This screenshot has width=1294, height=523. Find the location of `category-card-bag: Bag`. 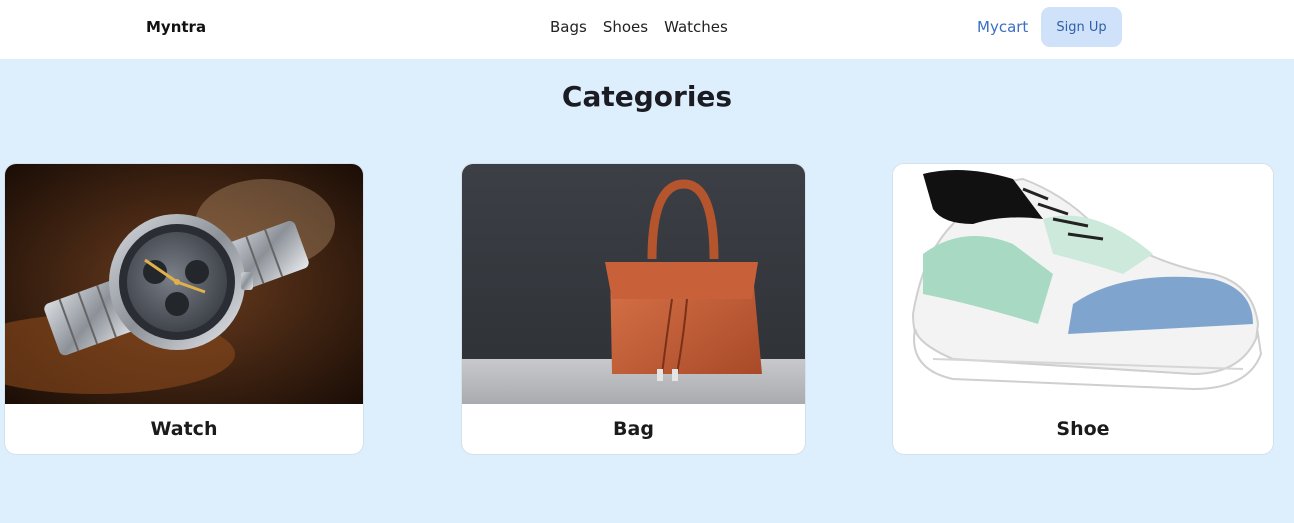

category-card-bag: Bag is located at coordinates (633, 309).